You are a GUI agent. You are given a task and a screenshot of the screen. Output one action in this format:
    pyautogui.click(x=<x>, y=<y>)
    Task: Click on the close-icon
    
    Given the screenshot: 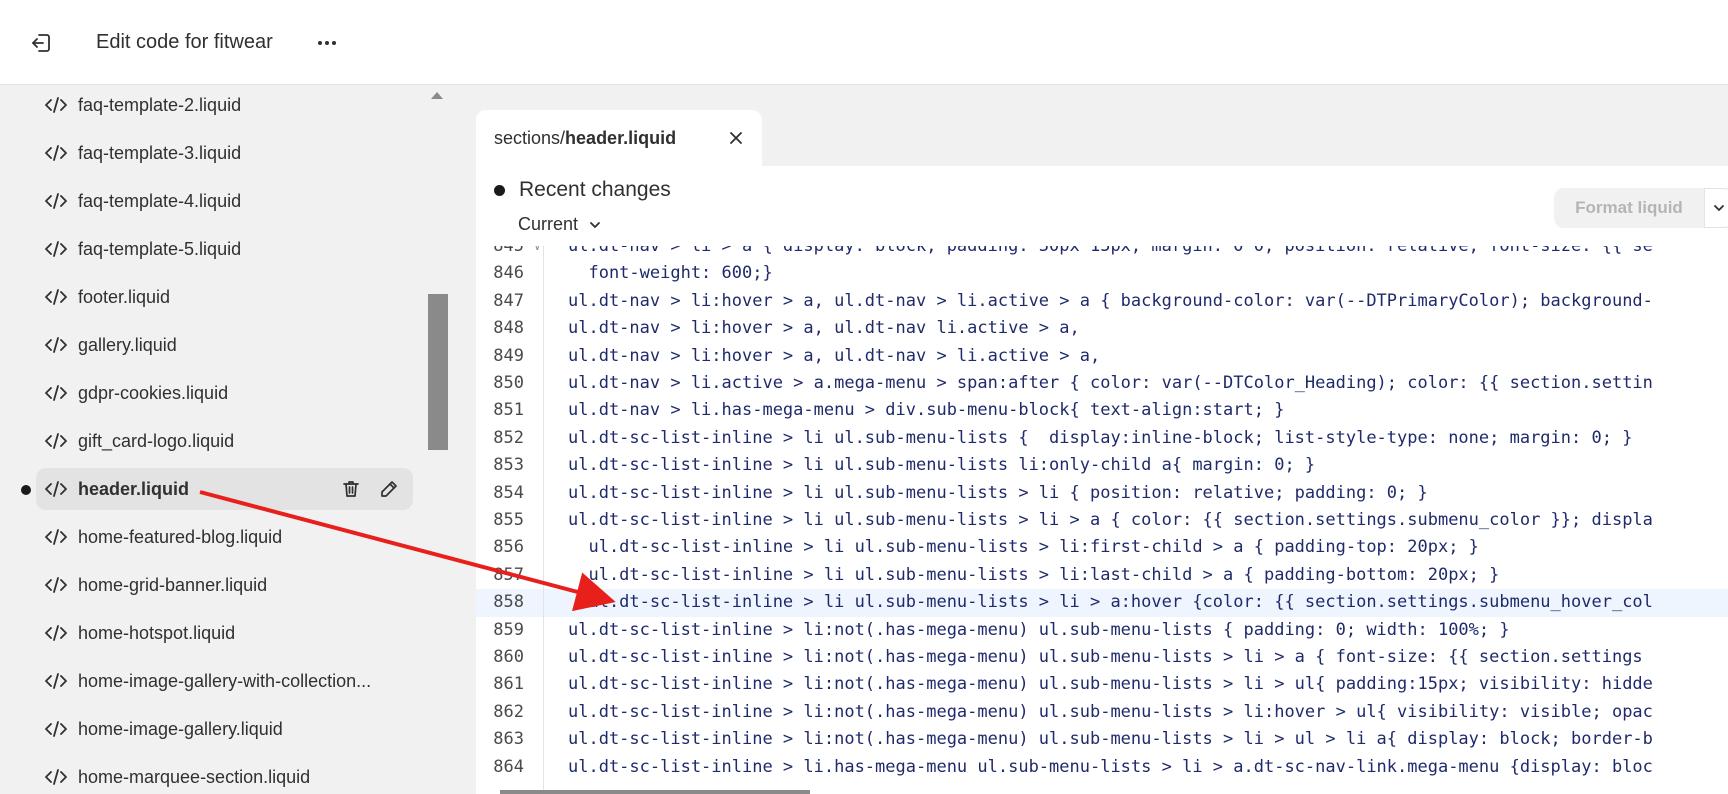 What is the action you would take?
    pyautogui.click(x=736, y=138)
    